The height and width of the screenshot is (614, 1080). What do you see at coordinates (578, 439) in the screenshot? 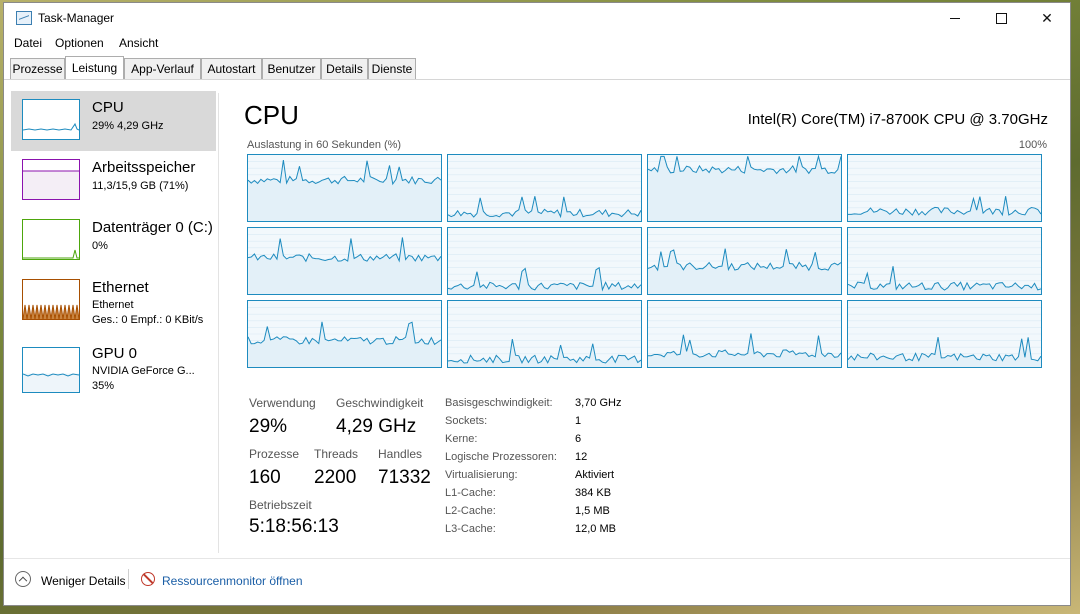
I see `detail-value: 6` at bounding box center [578, 439].